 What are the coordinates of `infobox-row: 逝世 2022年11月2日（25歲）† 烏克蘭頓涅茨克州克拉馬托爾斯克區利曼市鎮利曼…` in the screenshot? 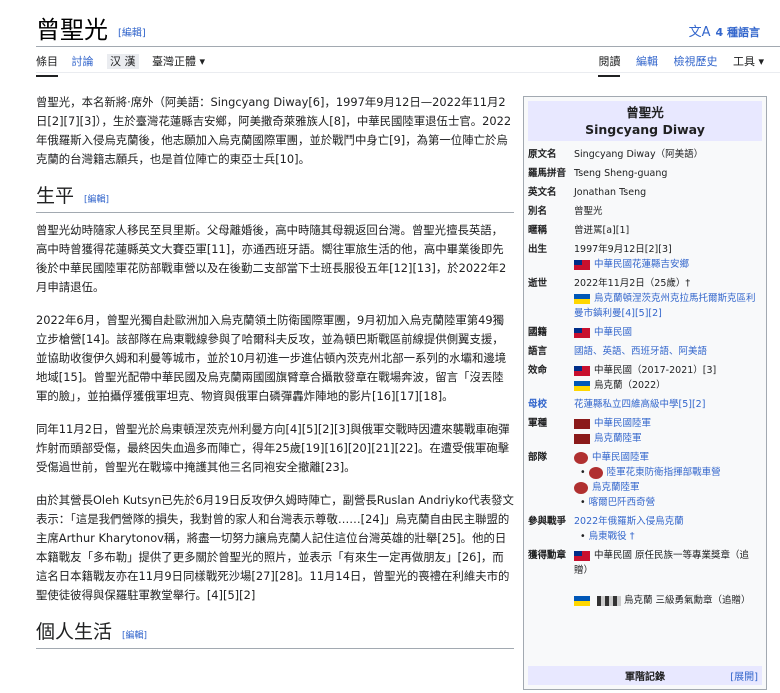 It's located at (642, 298).